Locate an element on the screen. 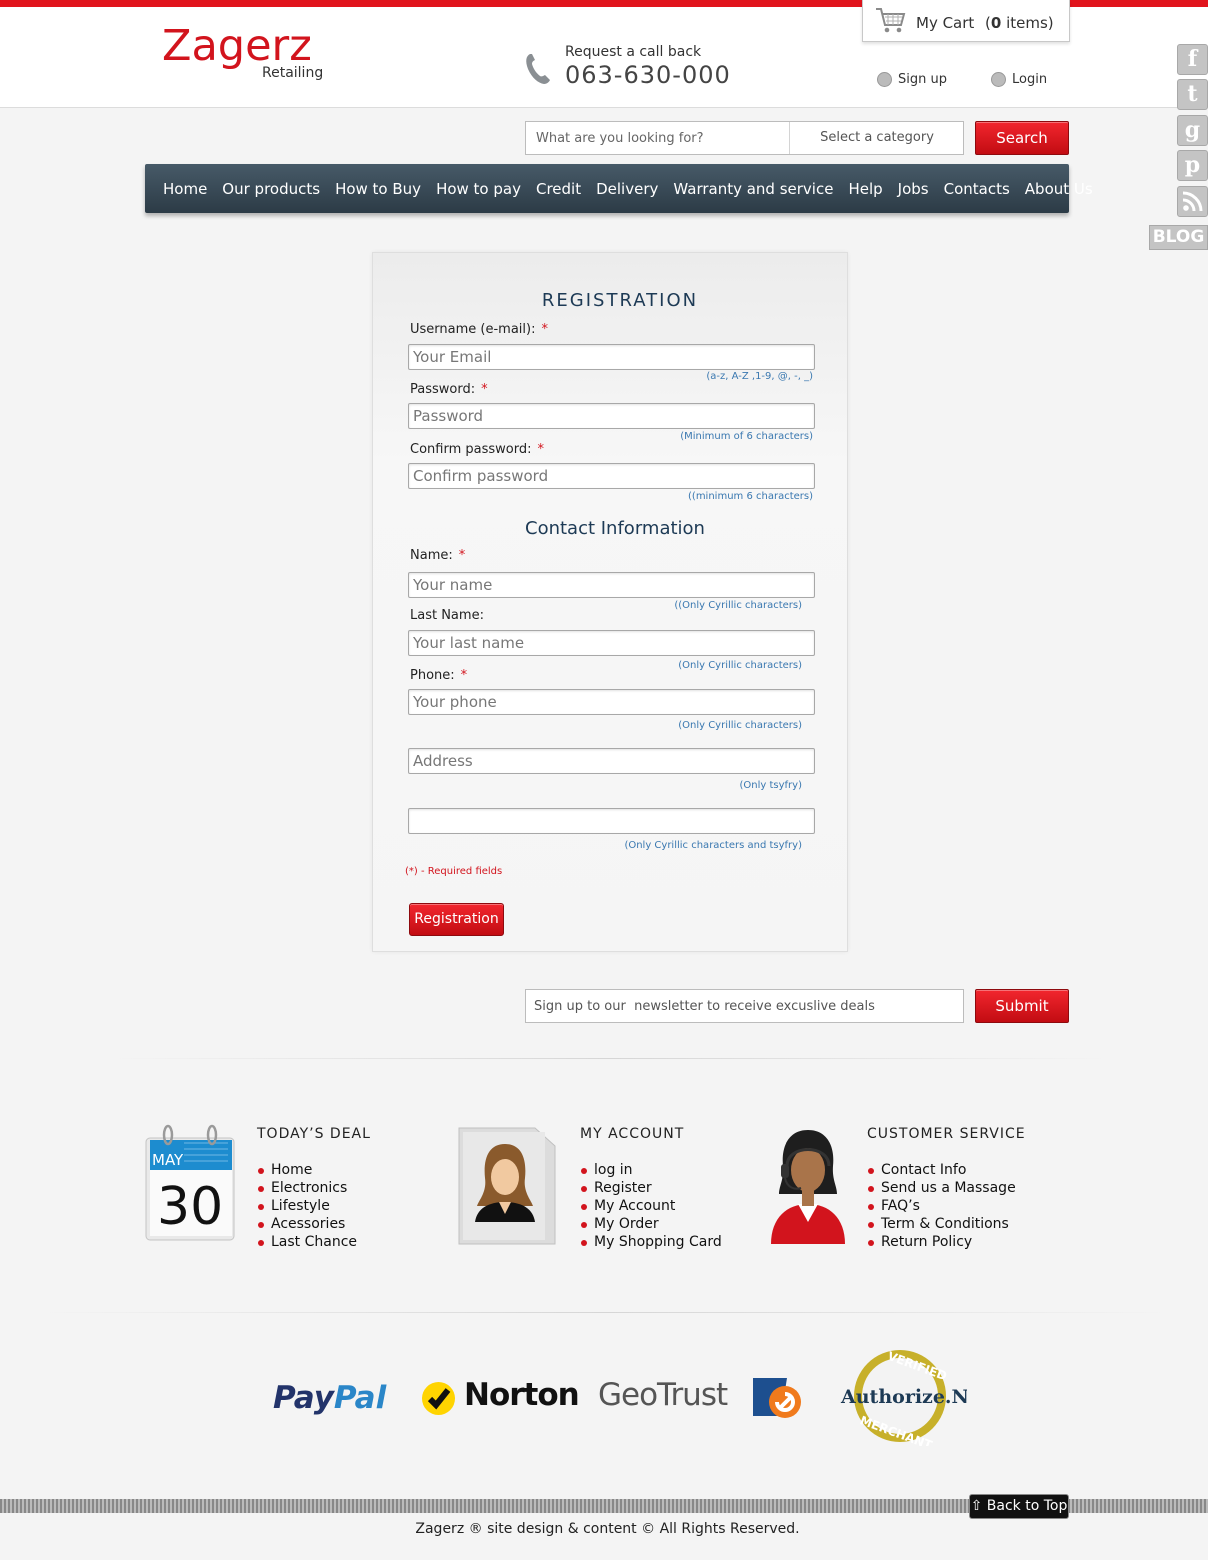  phone-number: 063-630-000 is located at coordinates (648, 75).